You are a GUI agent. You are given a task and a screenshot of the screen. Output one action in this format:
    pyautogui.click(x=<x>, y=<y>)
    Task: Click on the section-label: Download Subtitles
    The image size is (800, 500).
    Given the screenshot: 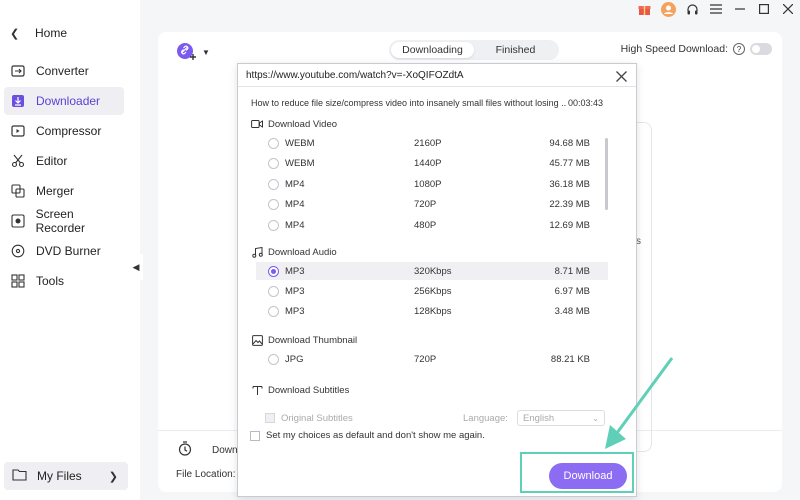 What is the action you would take?
    pyautogui.click(x=309, y=390)
    